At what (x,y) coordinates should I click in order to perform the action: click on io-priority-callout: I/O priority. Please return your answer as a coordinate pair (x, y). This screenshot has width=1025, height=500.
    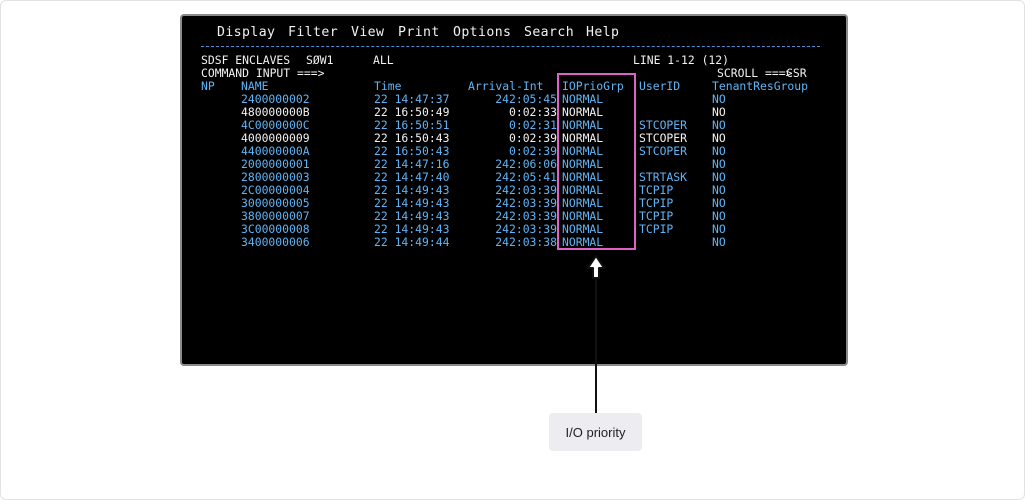
    Looking at the image, I should click on (595, 432).